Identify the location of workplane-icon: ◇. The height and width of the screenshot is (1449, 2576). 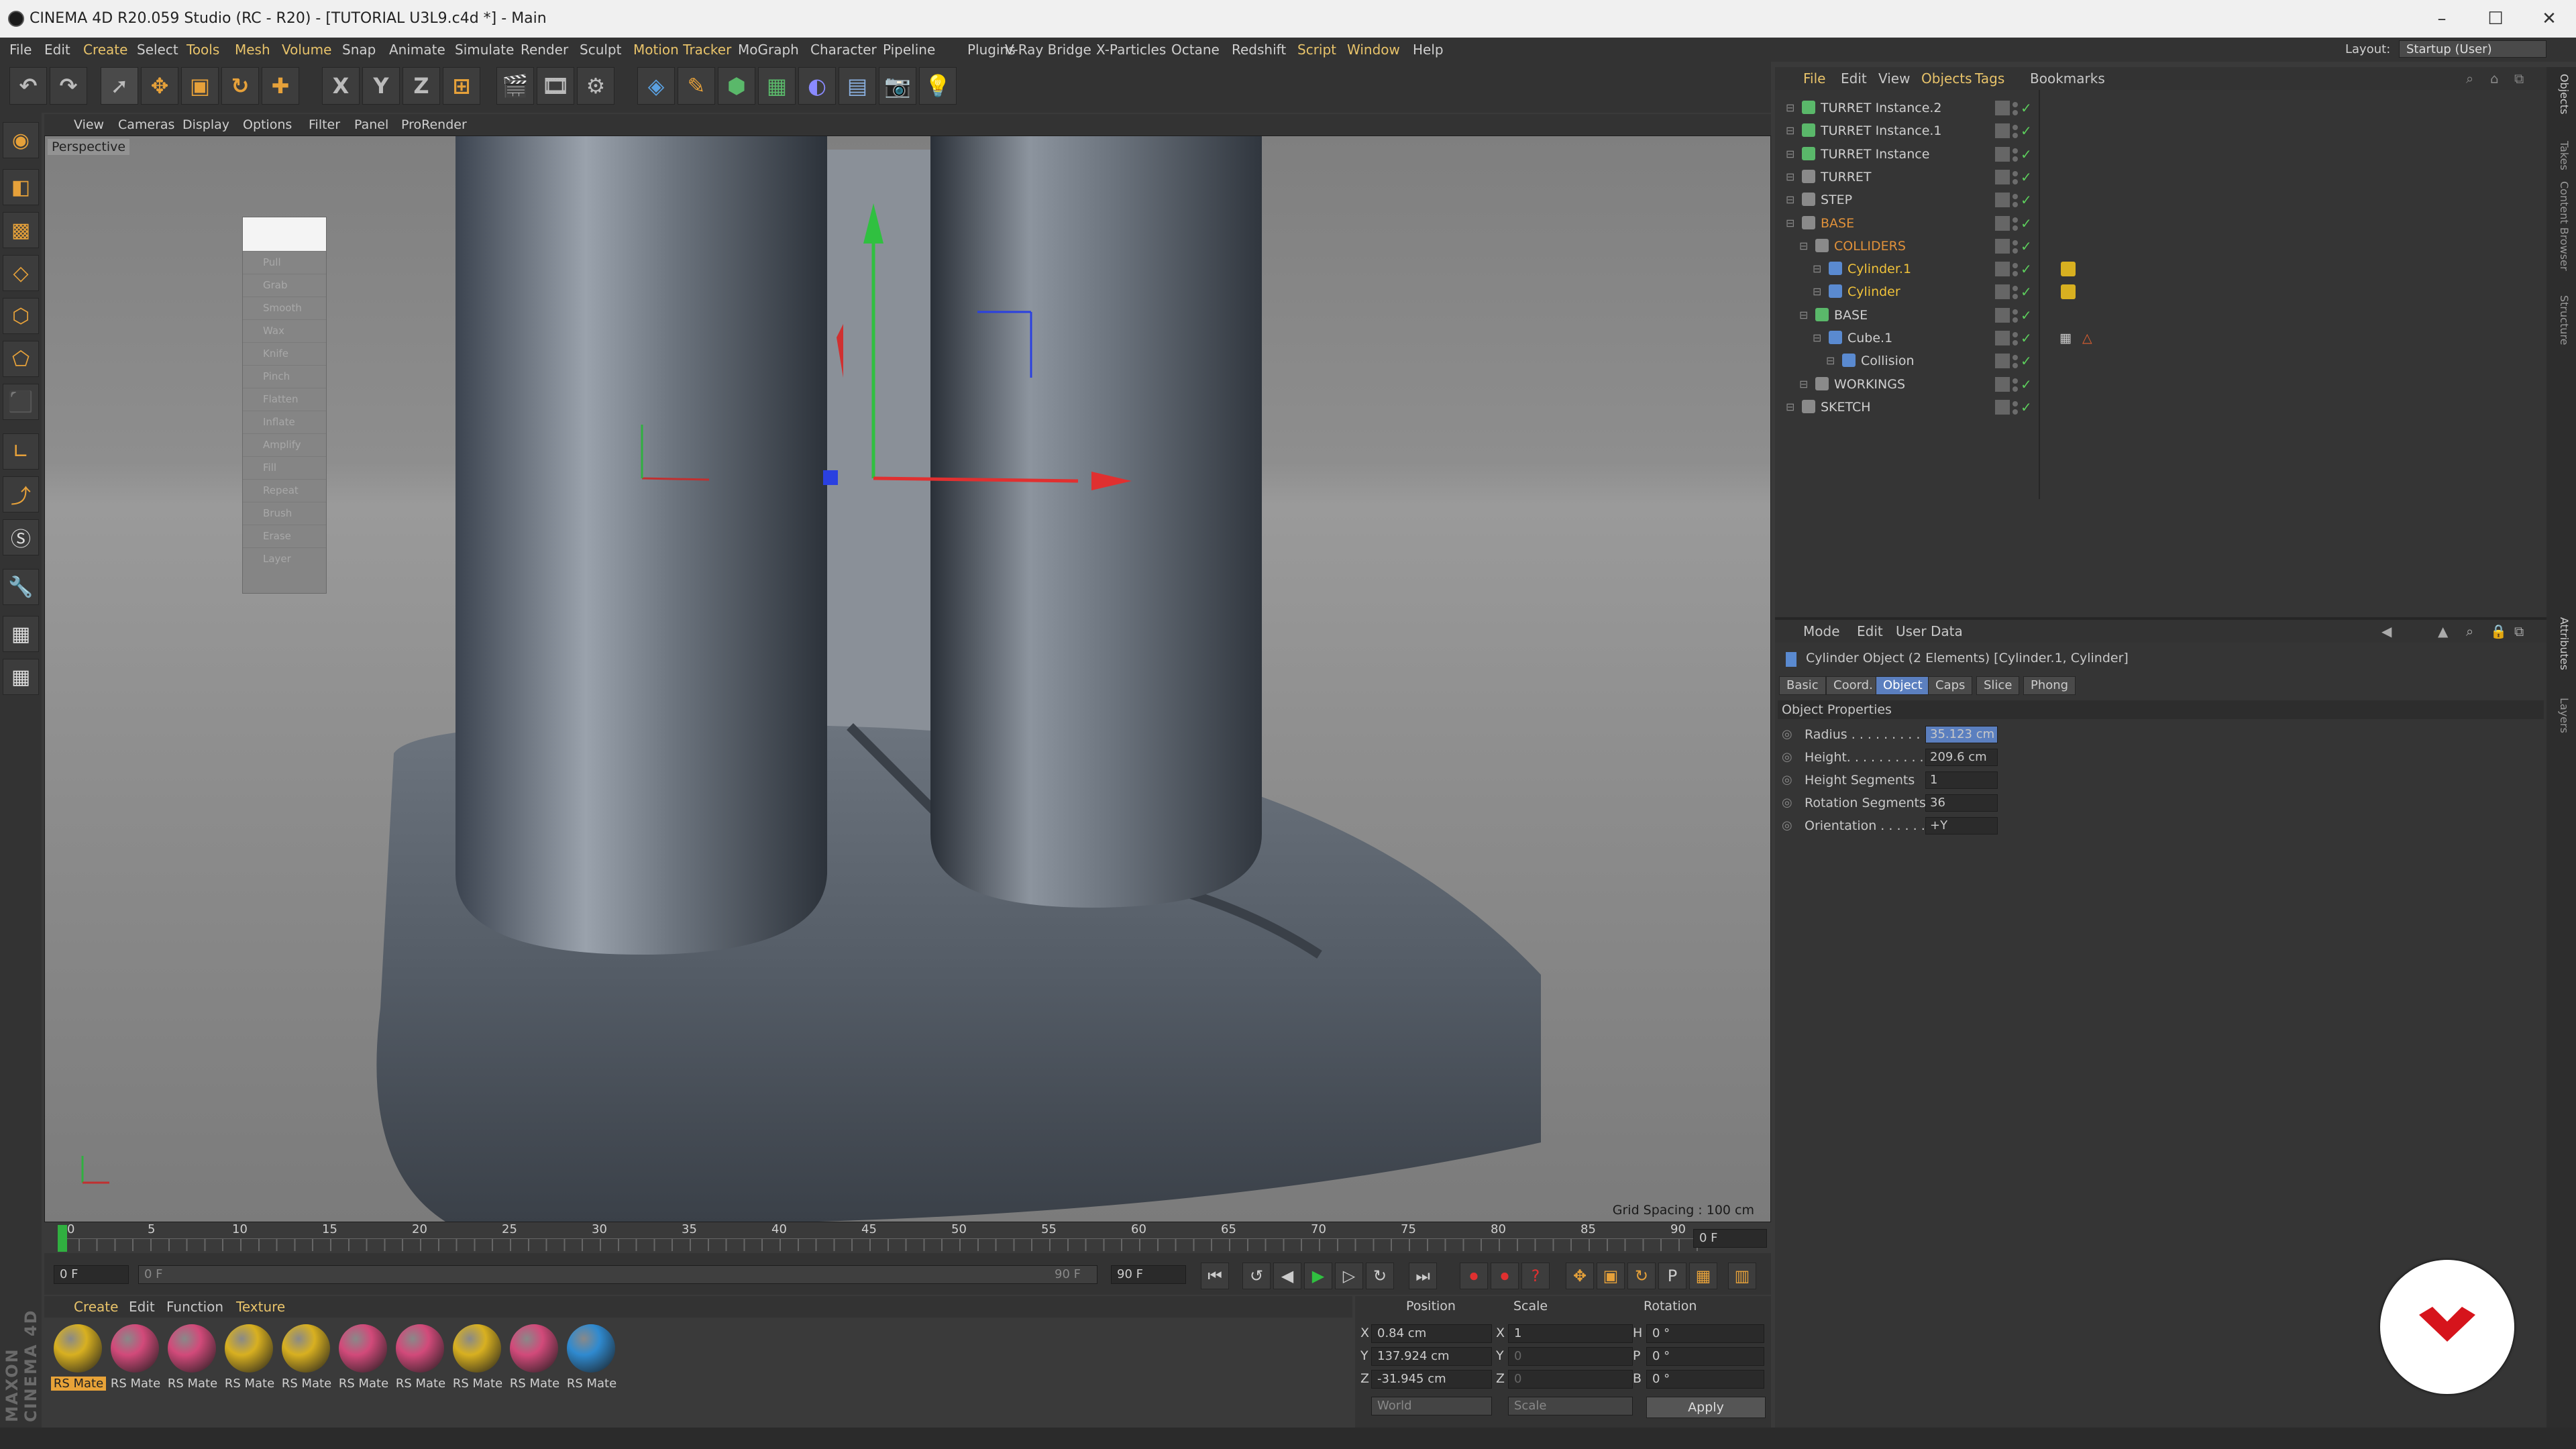
(21, 273).